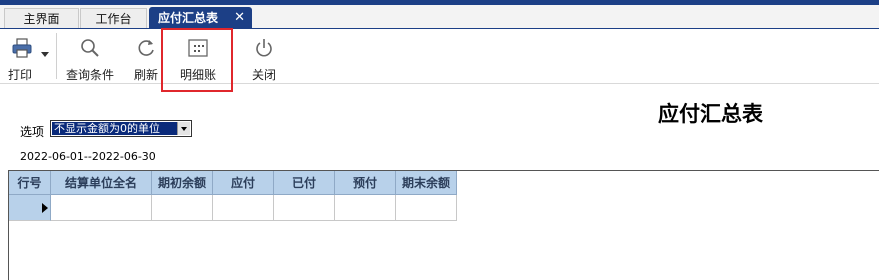  Describe the element at coordinates (90, 48) in the screenshot. I see `magnifier-icon` at that location.